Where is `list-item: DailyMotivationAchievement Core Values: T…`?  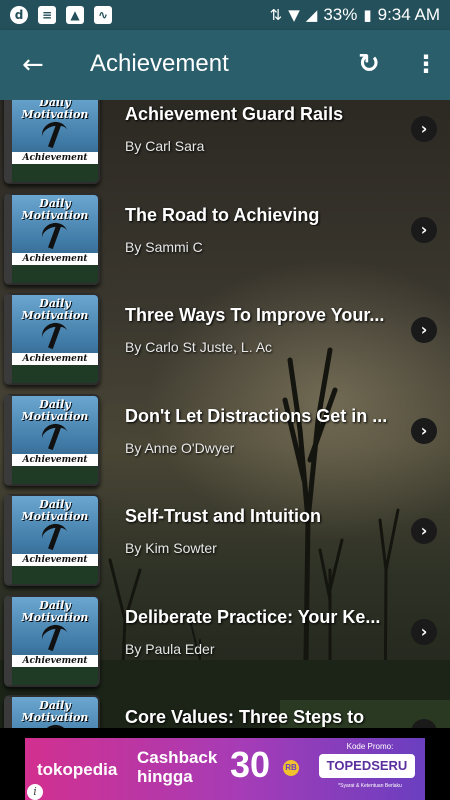
list-item: DailyMotivationAchievement Core Values: T… is located at coordinates (225, 710).